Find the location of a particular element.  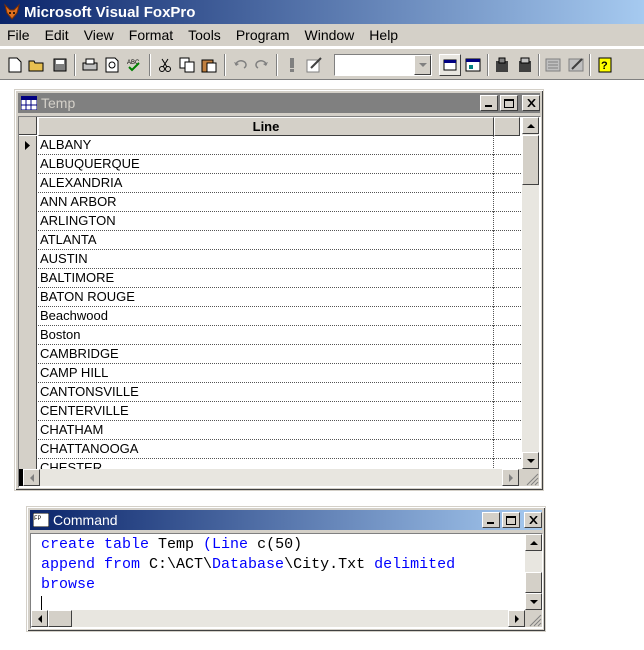

line-cell: CHATHAM is located at coordinates (71, 430).